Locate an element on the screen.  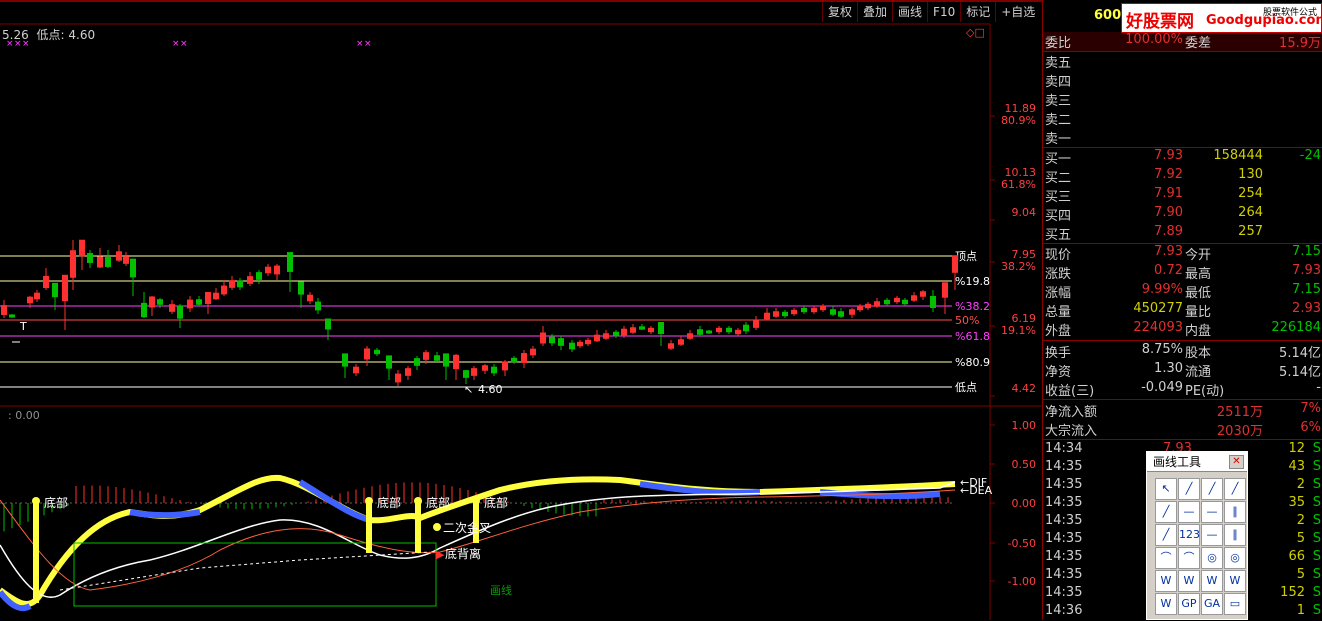
fund-label: 收益(三) is located at coordinates (1070, 391).